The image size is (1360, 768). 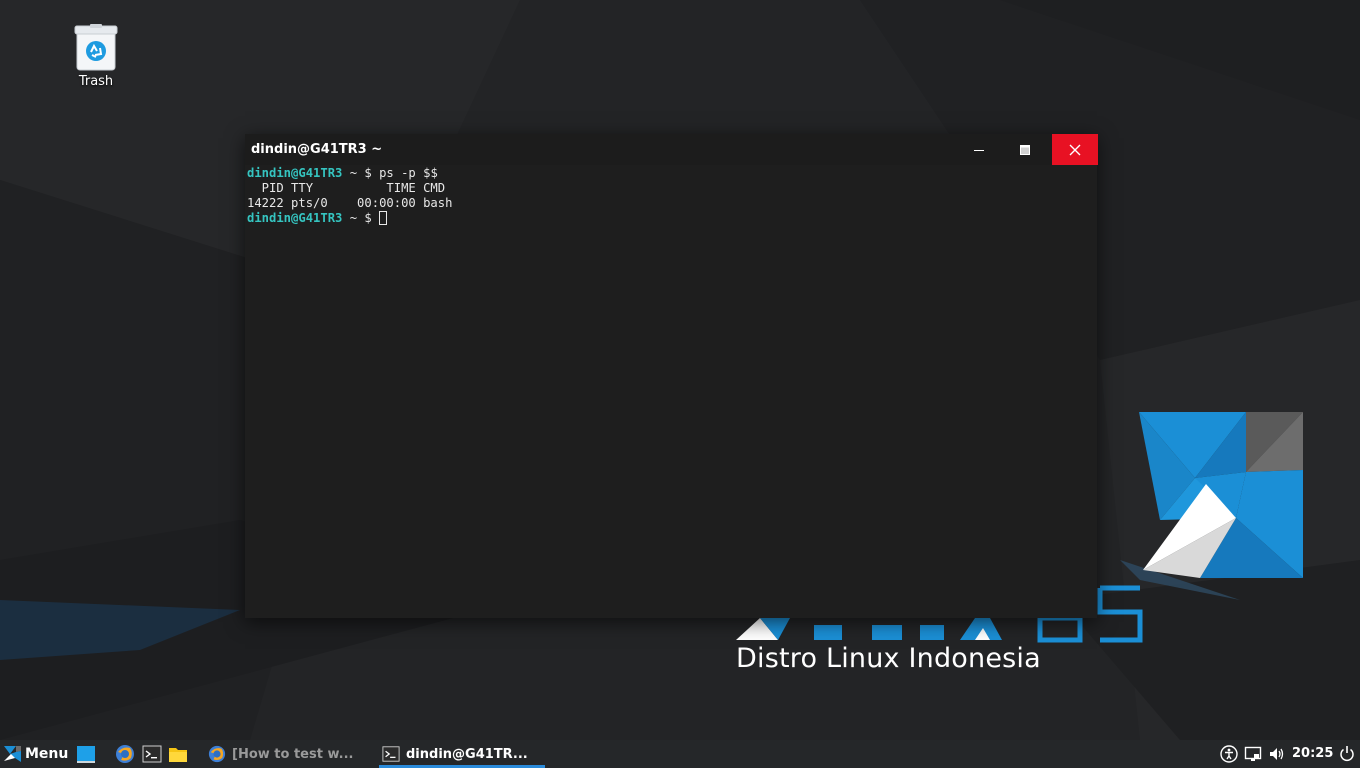 I want to click on accessibility-icon, so click(x=1229, y=754).